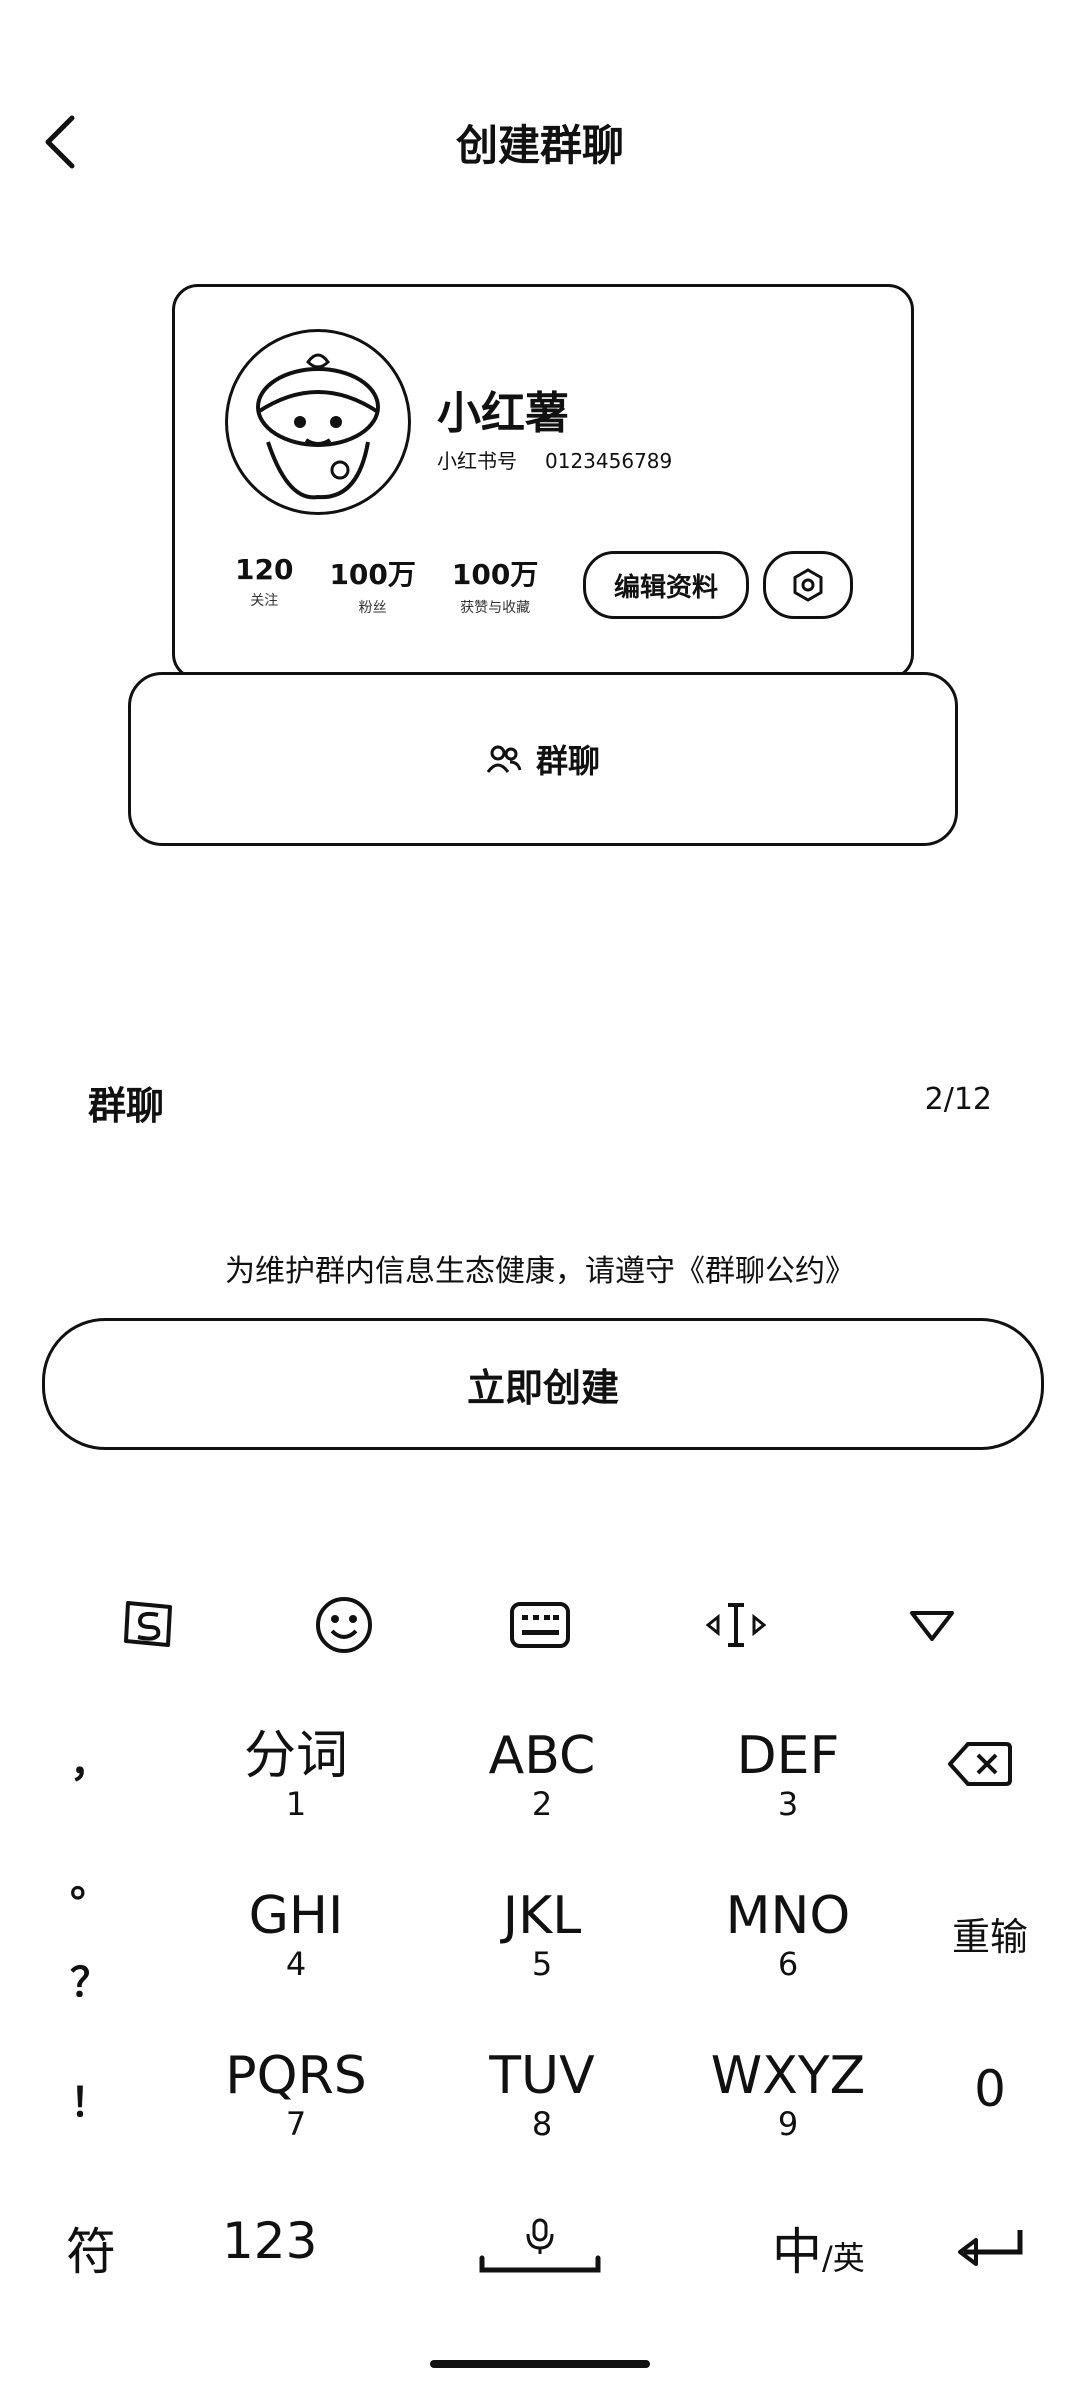  Describe the element at coordinates (788, 1804) in the screenshot. I see `key-digit: 3` at that location.